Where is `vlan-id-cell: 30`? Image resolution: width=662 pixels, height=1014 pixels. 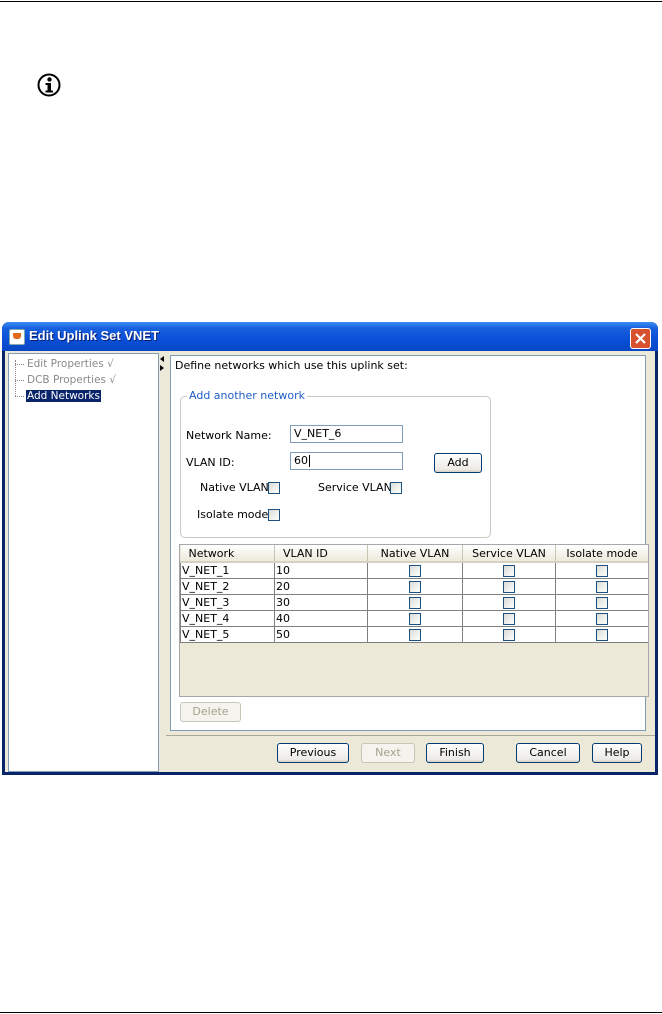 vlan-id-cell: 30 is located at coordinates (321, 602).